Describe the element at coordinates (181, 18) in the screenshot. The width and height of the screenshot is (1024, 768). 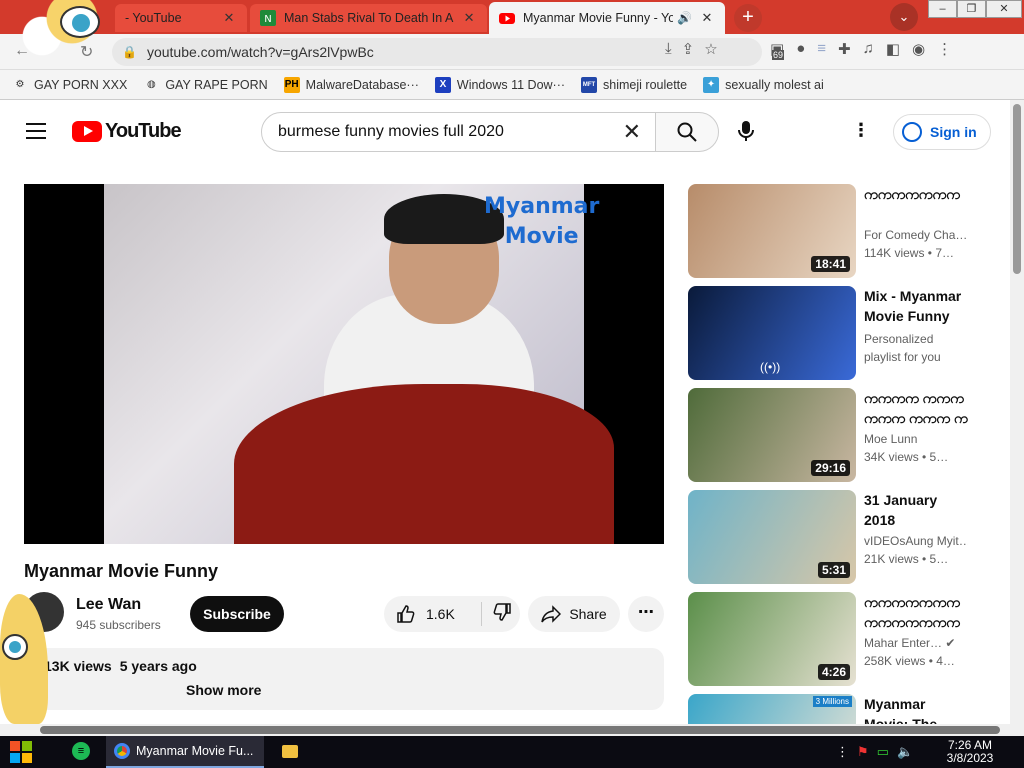
I see `tab-youtube: - YouTube ✕` at that location.